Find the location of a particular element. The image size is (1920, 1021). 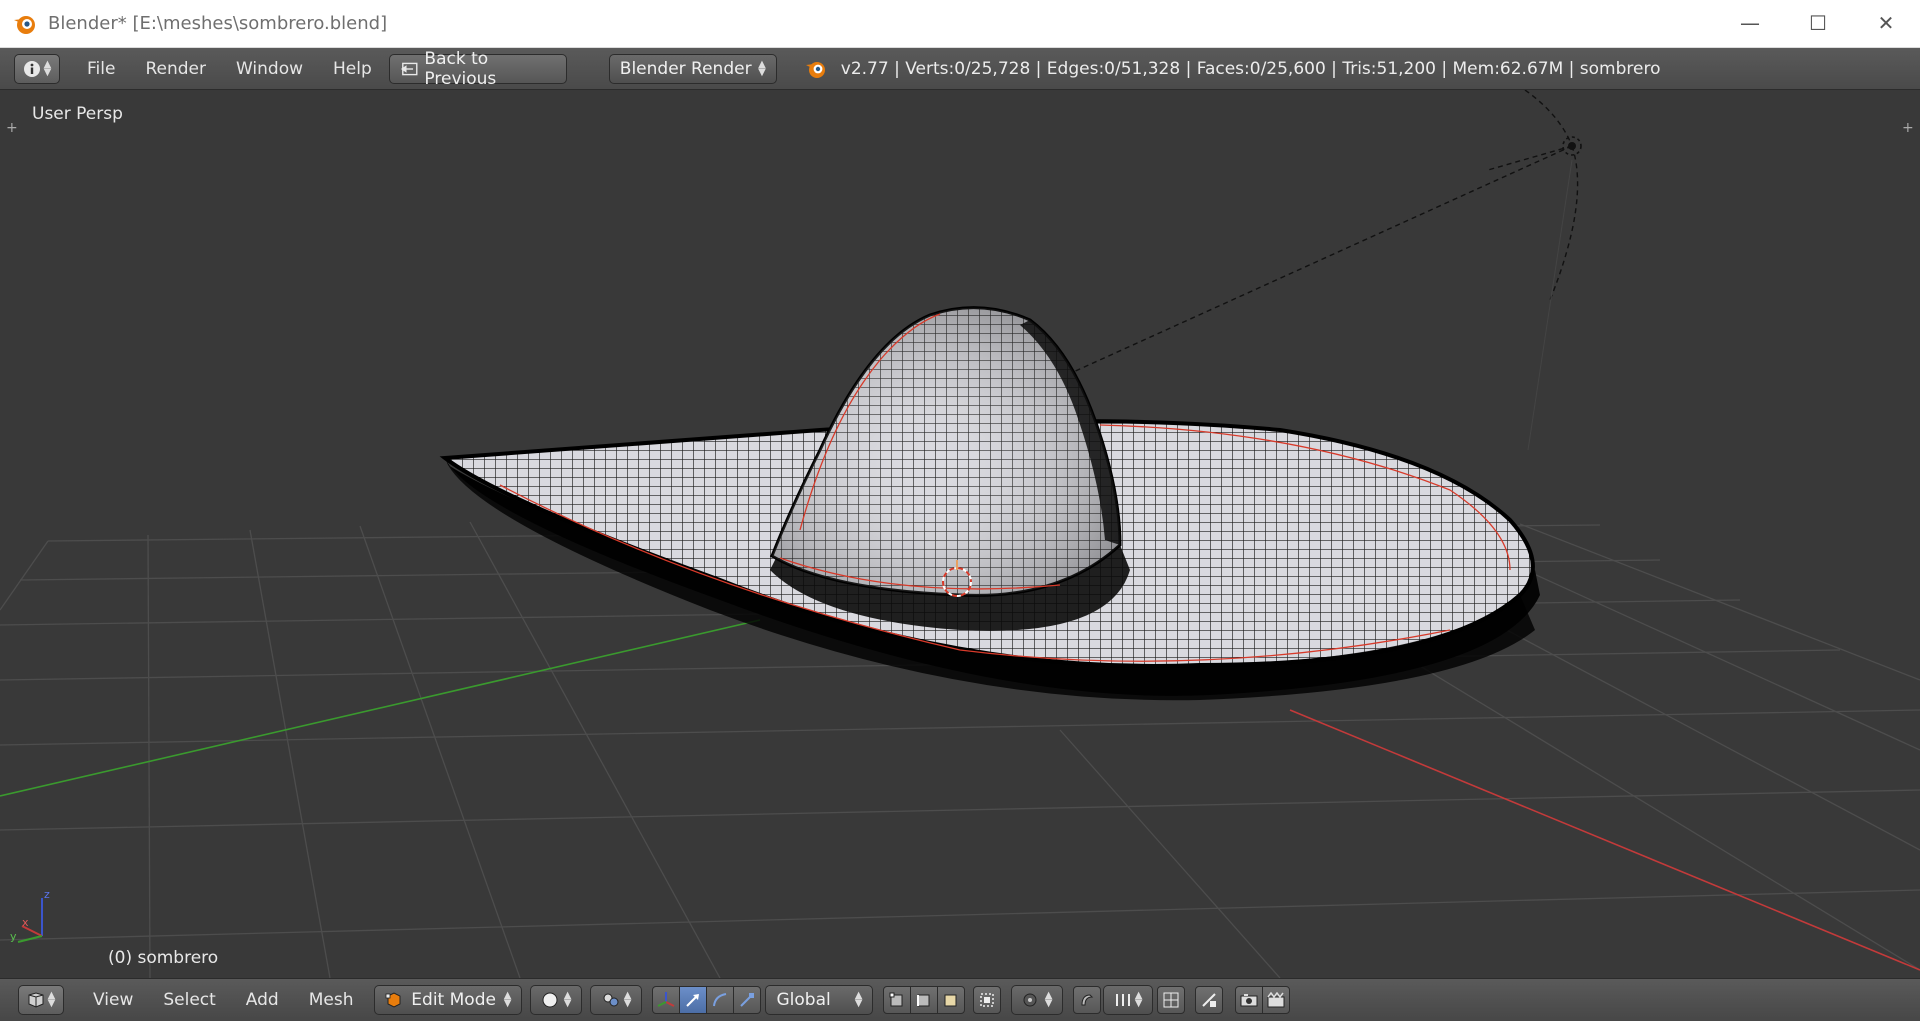

mirror-icon is located at coordinates (1209, 1000).